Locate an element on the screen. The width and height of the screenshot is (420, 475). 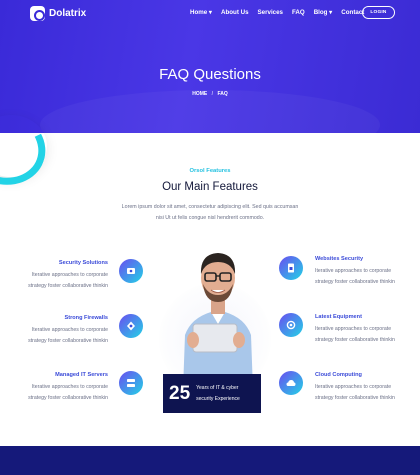
person-photo is located at coordinates (218, 321).